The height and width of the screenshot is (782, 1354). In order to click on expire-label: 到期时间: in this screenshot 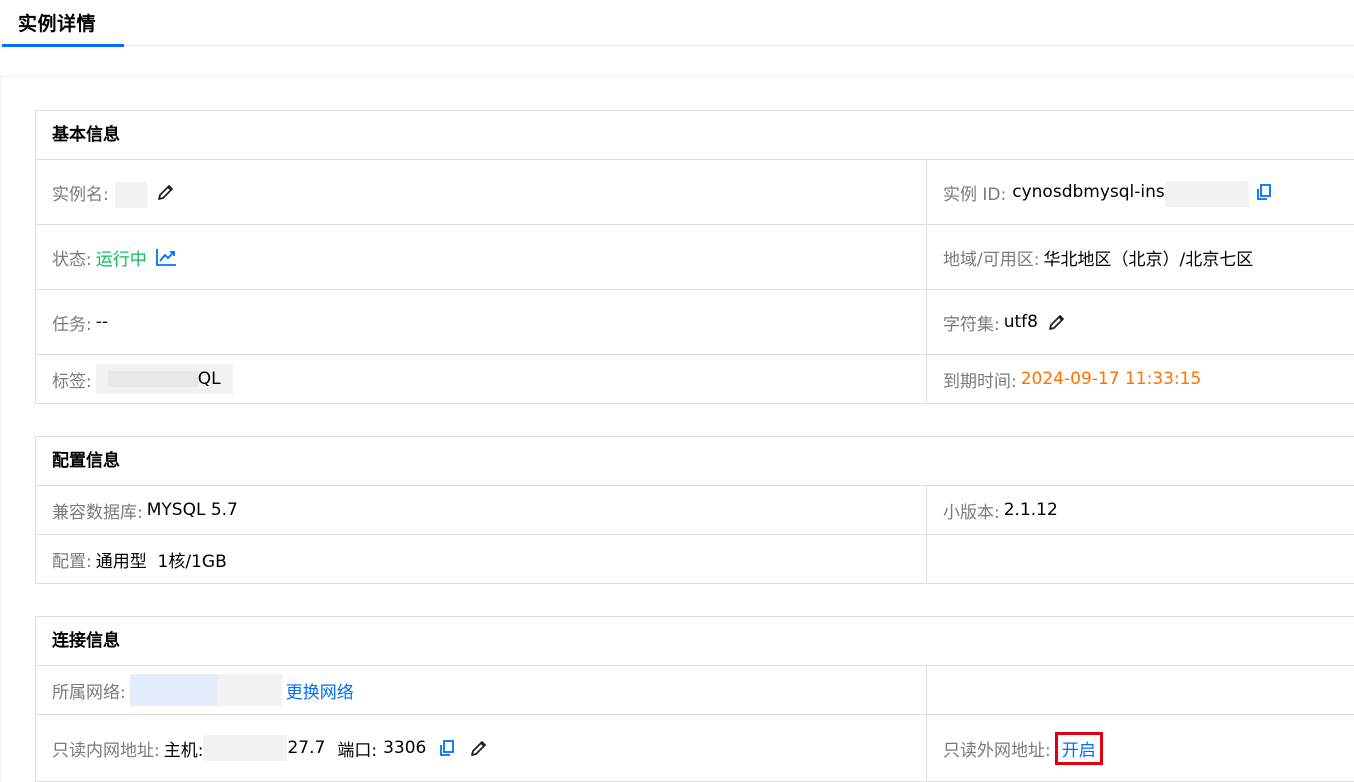, I will do `click(980, 381)`.